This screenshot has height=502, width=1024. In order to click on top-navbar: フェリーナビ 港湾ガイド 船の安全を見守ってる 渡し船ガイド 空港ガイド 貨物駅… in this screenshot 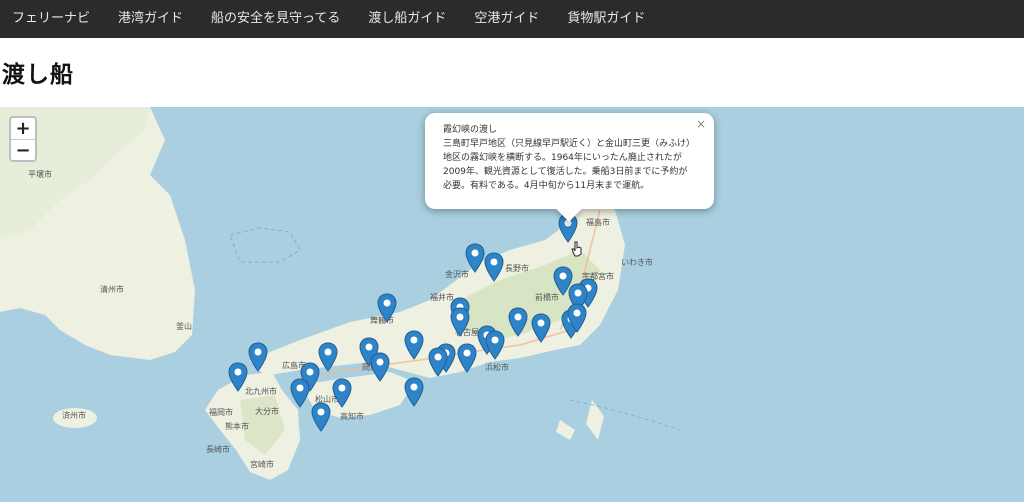, I will do `click(512, 19)`.